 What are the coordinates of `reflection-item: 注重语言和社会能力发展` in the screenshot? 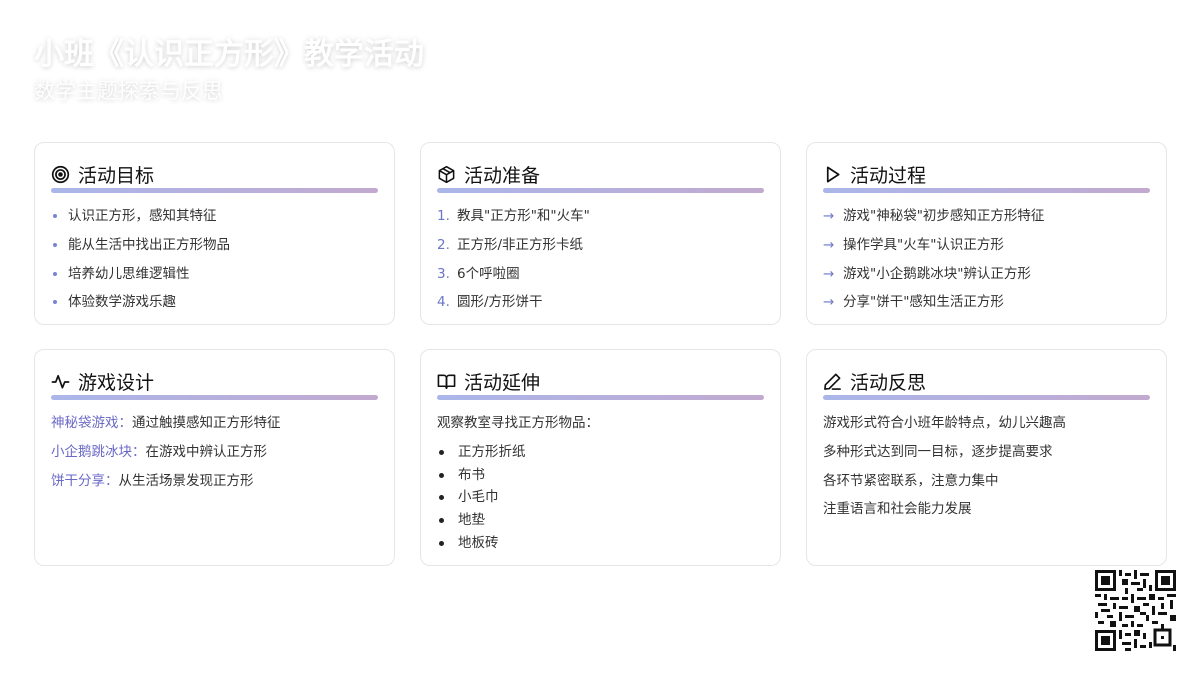 It's located at (897, 509).